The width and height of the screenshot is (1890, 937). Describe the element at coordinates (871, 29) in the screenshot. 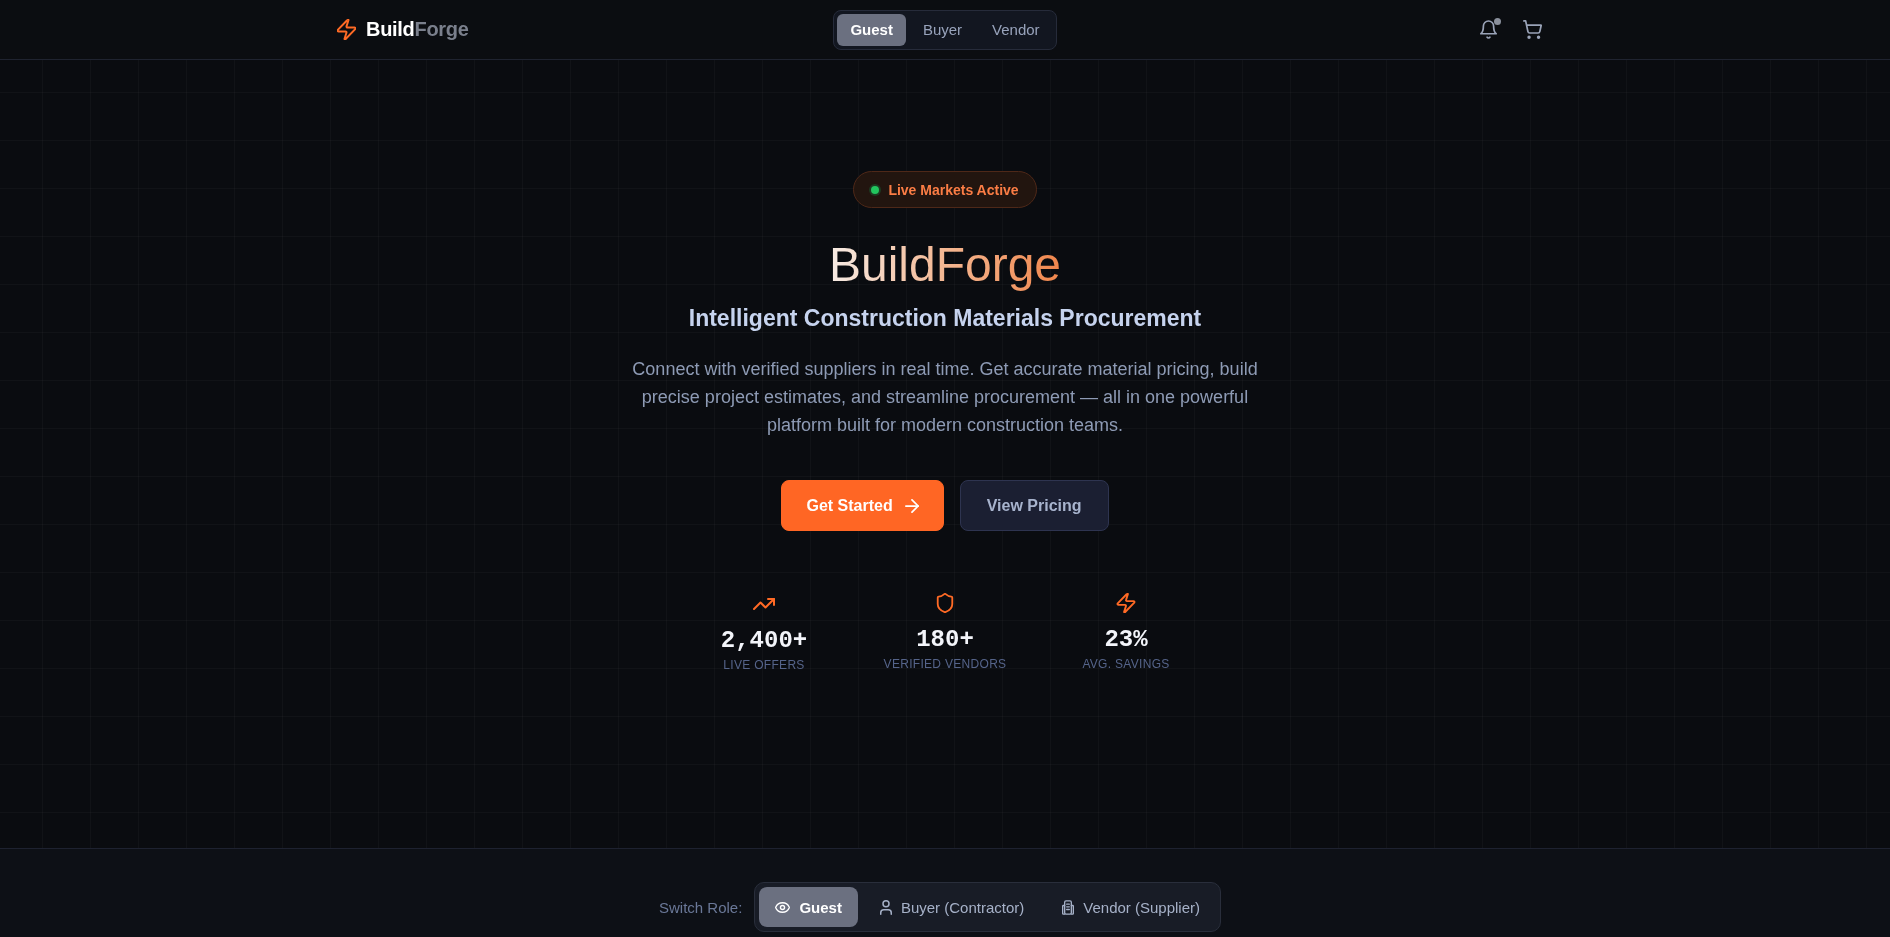

I see `role-tab: Guest` at that location.